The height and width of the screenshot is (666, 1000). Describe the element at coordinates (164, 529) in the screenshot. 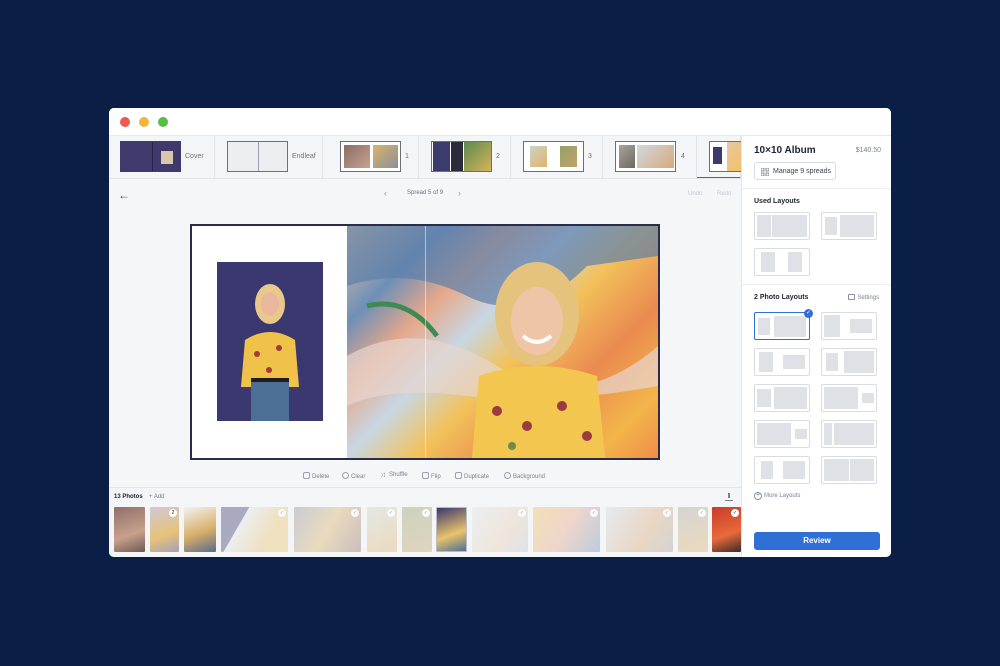

I see `tray-photo: 2` at that location.